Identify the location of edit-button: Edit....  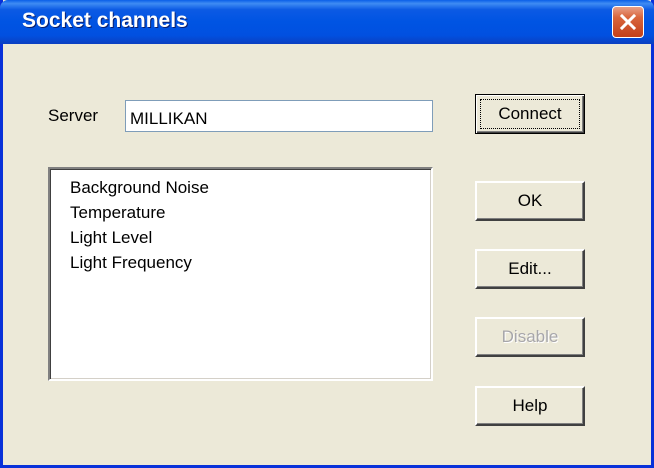
(530, 269).